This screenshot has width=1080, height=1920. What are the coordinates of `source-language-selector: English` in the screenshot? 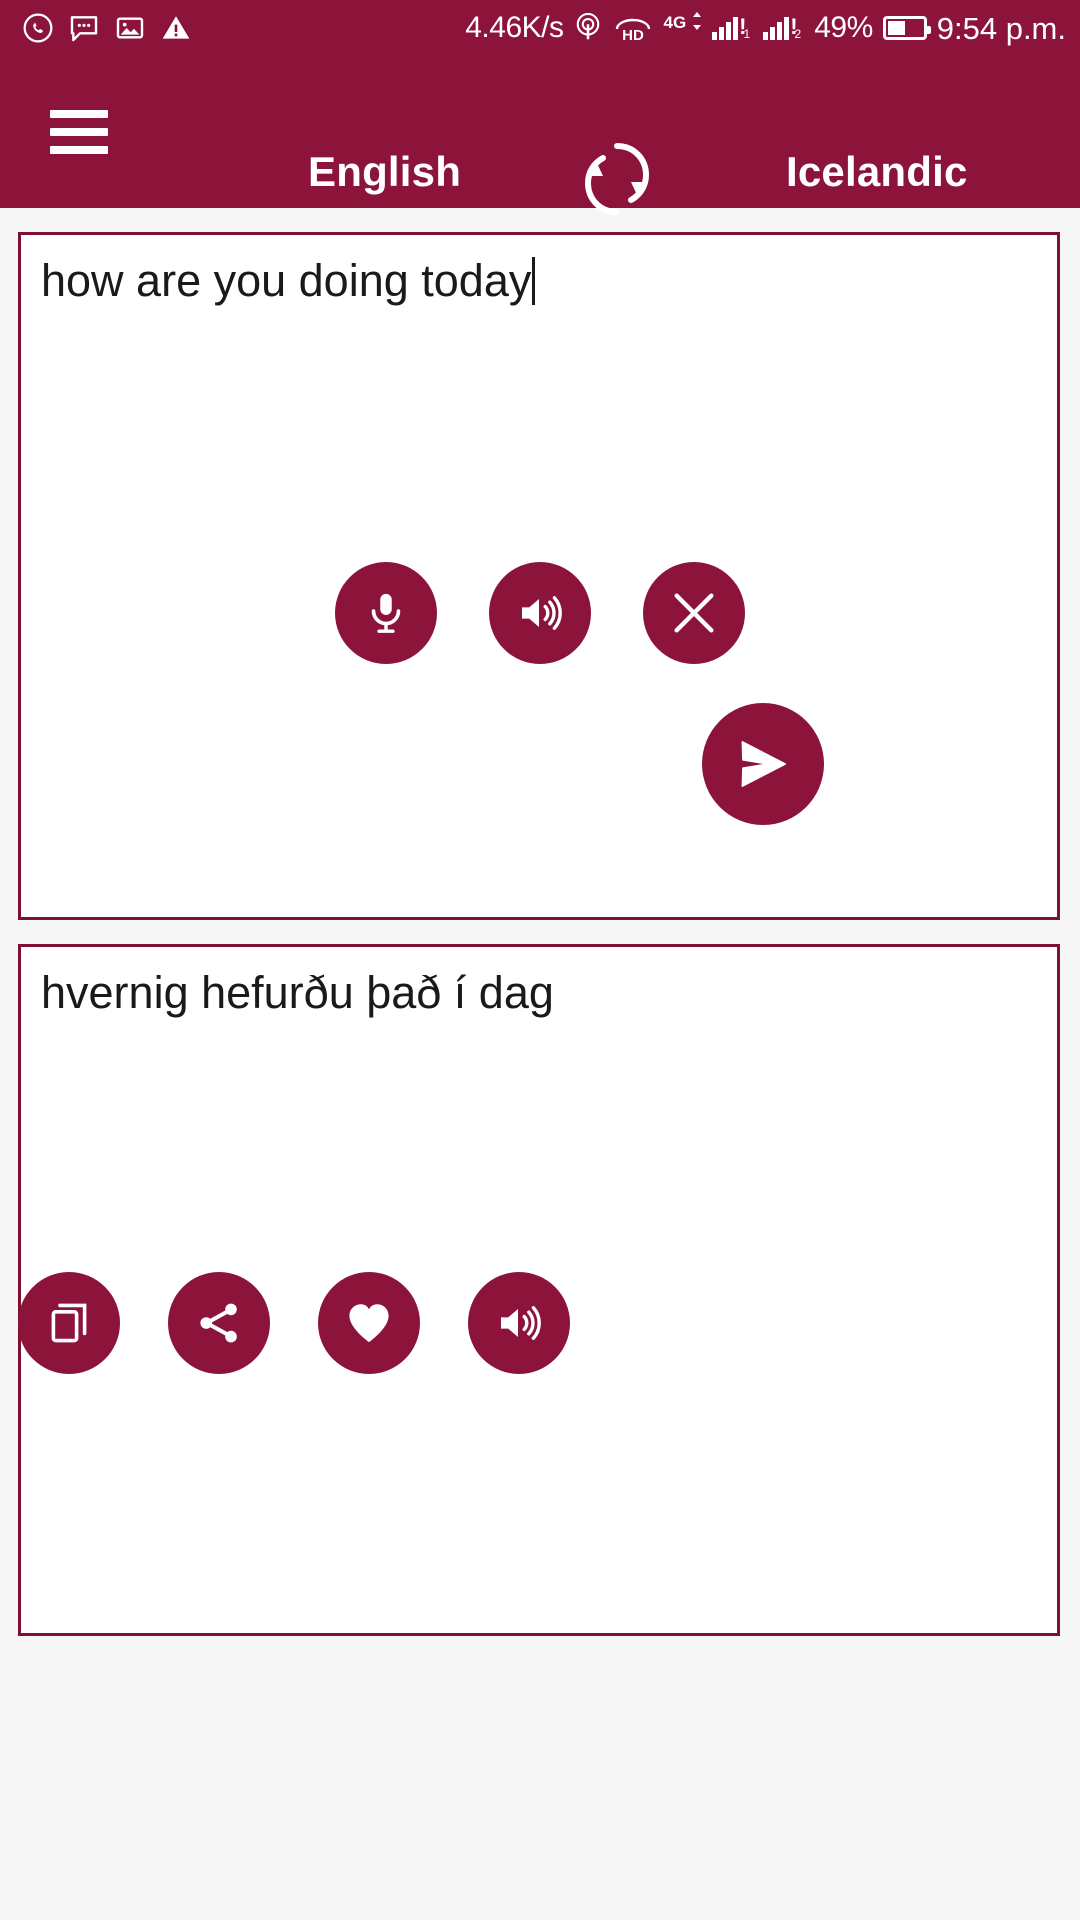 It's located at (384, 172).